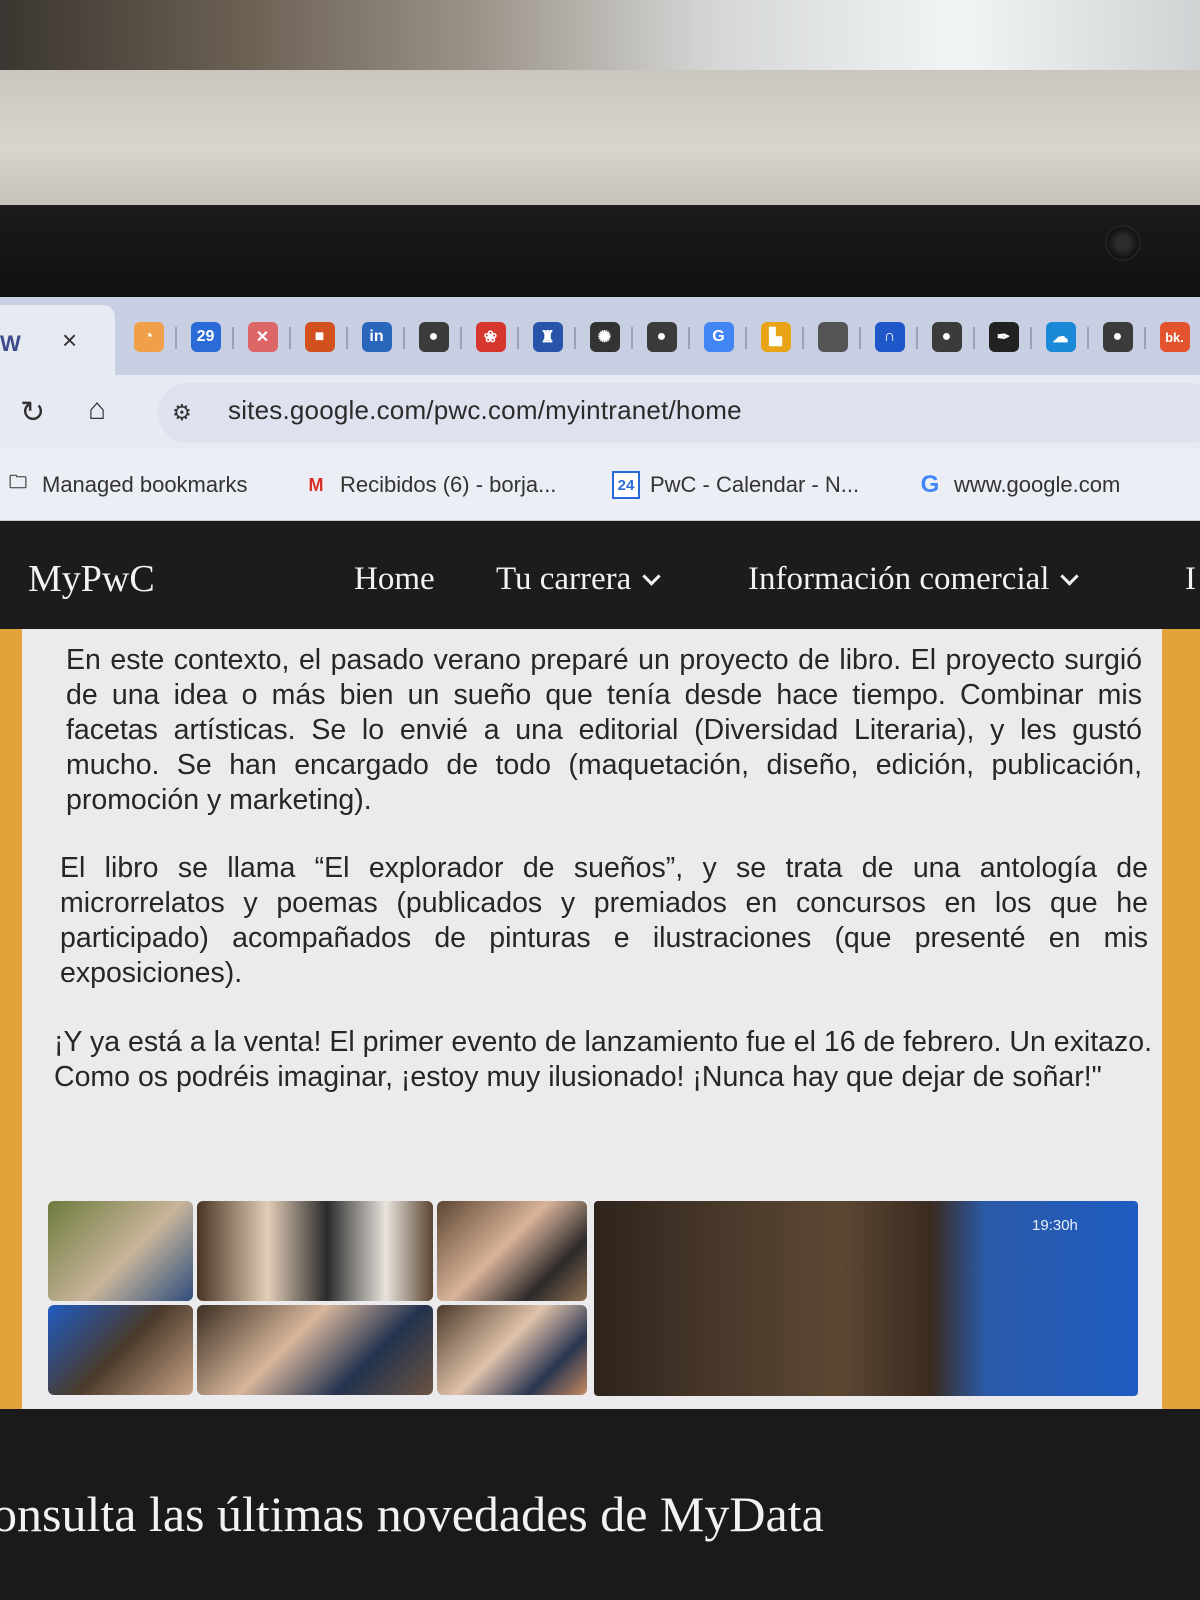  I want to click on bookmark-managed: 🗀 Managed bookmarks, so click(125, 485).